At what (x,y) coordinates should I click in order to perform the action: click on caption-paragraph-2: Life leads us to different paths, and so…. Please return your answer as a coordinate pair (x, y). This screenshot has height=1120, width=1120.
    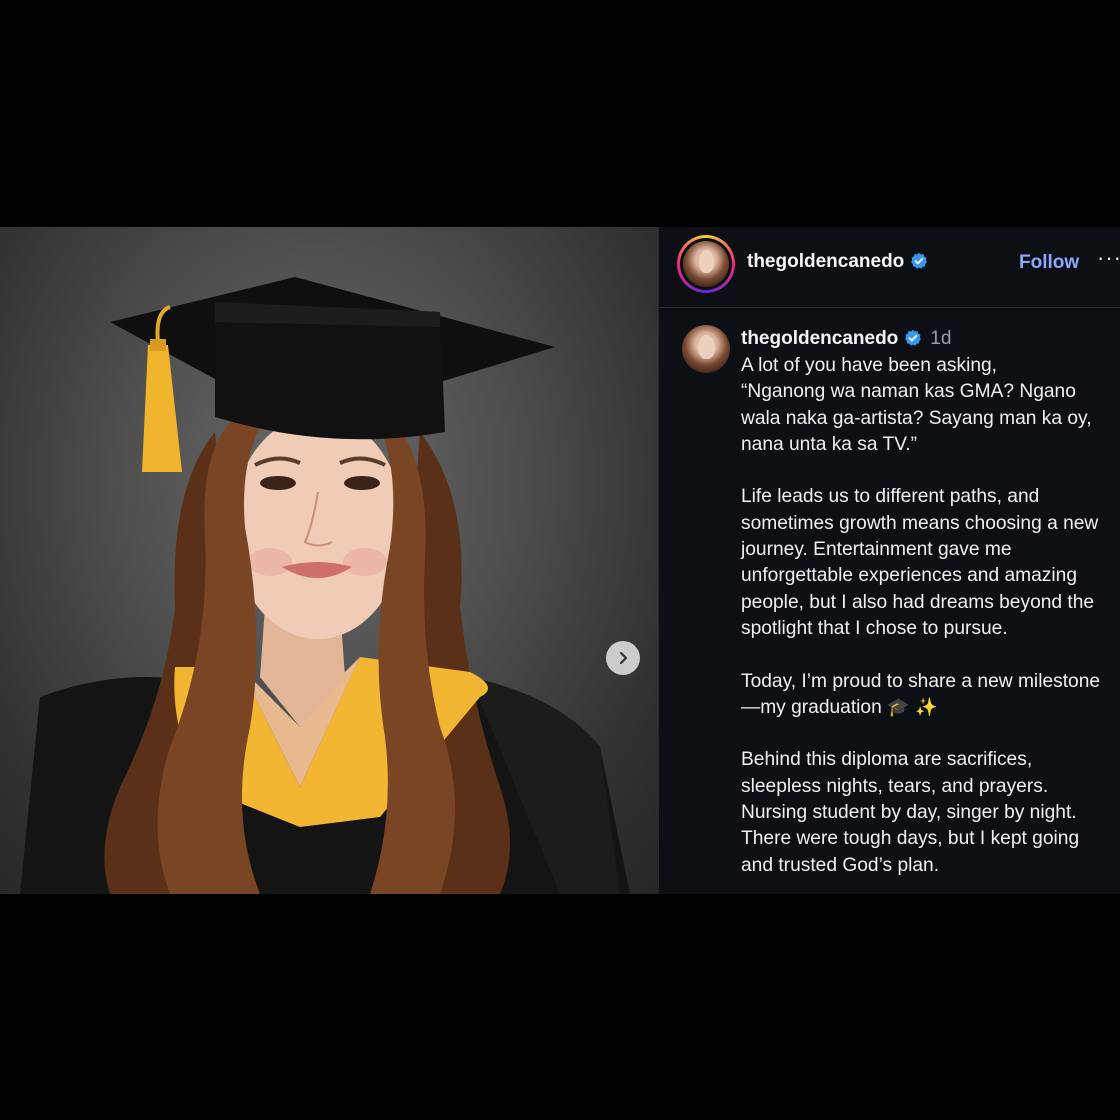
    Looking at the image, I should click on (920, 562).